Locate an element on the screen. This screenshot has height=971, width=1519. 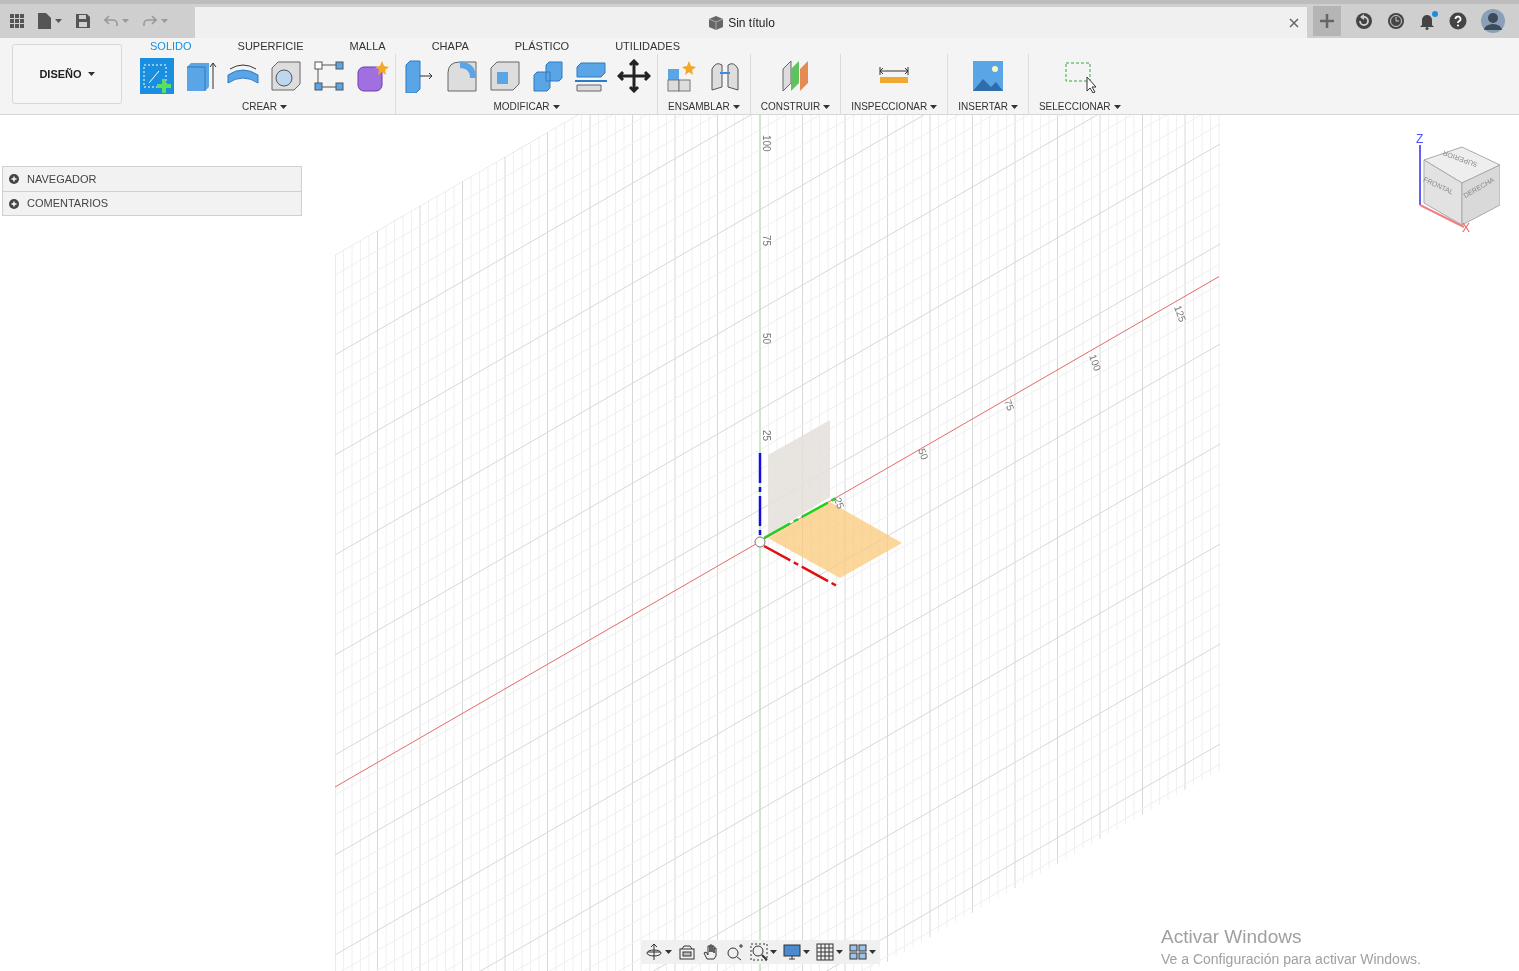
plus-icon is located at coordinates (1327, 21).